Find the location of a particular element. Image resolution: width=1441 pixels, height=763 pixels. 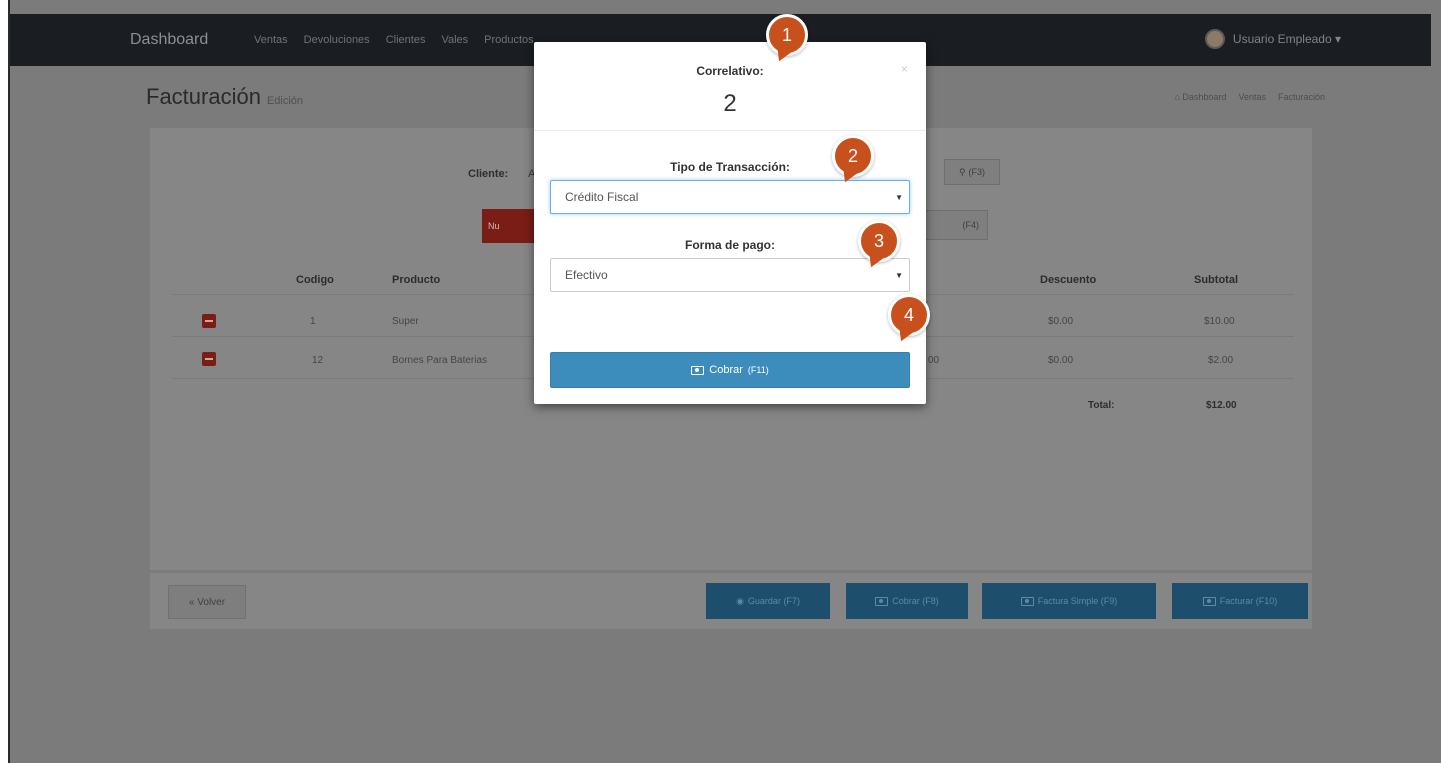

breadcrumb-dashboard-label: Dashboard is located at coordinates (1204, 97).